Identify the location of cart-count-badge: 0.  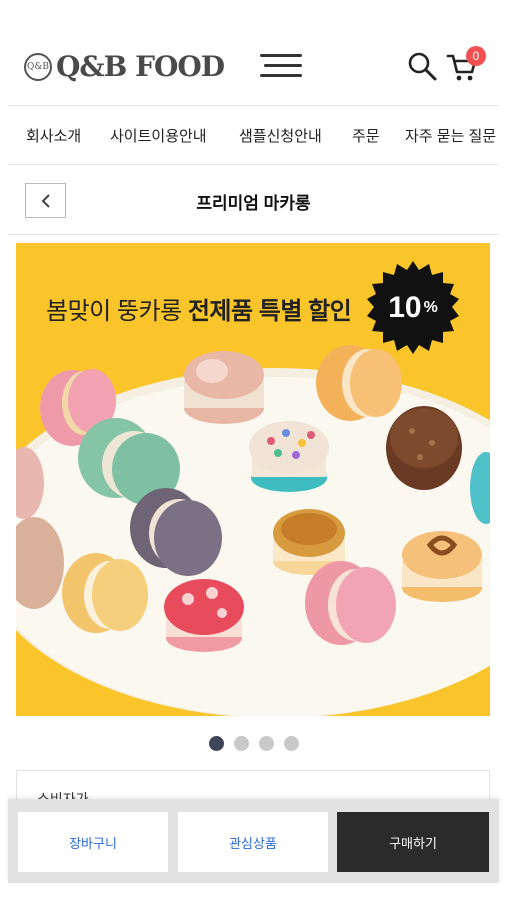
(476, 56).